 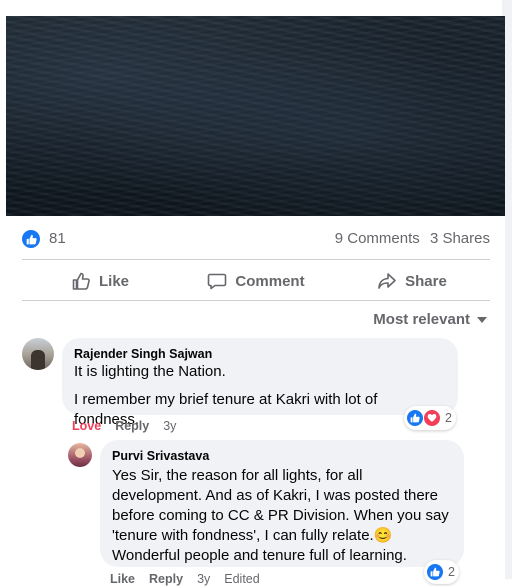 What do you see at coordinates (86, 426) in the screenshot?
I see `react-button: Love` at bounding box center [86, 426].